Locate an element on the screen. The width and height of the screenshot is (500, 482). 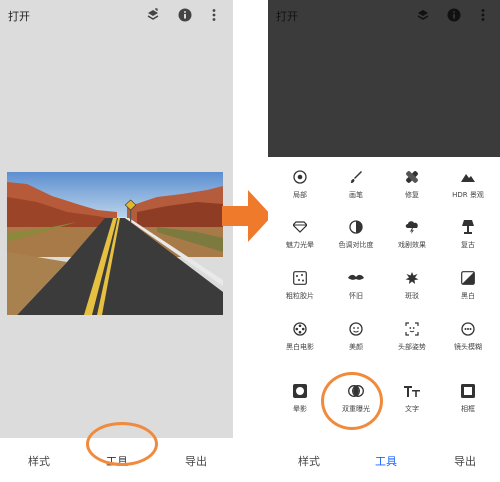
text-icon is located at coordinates (412, 391).